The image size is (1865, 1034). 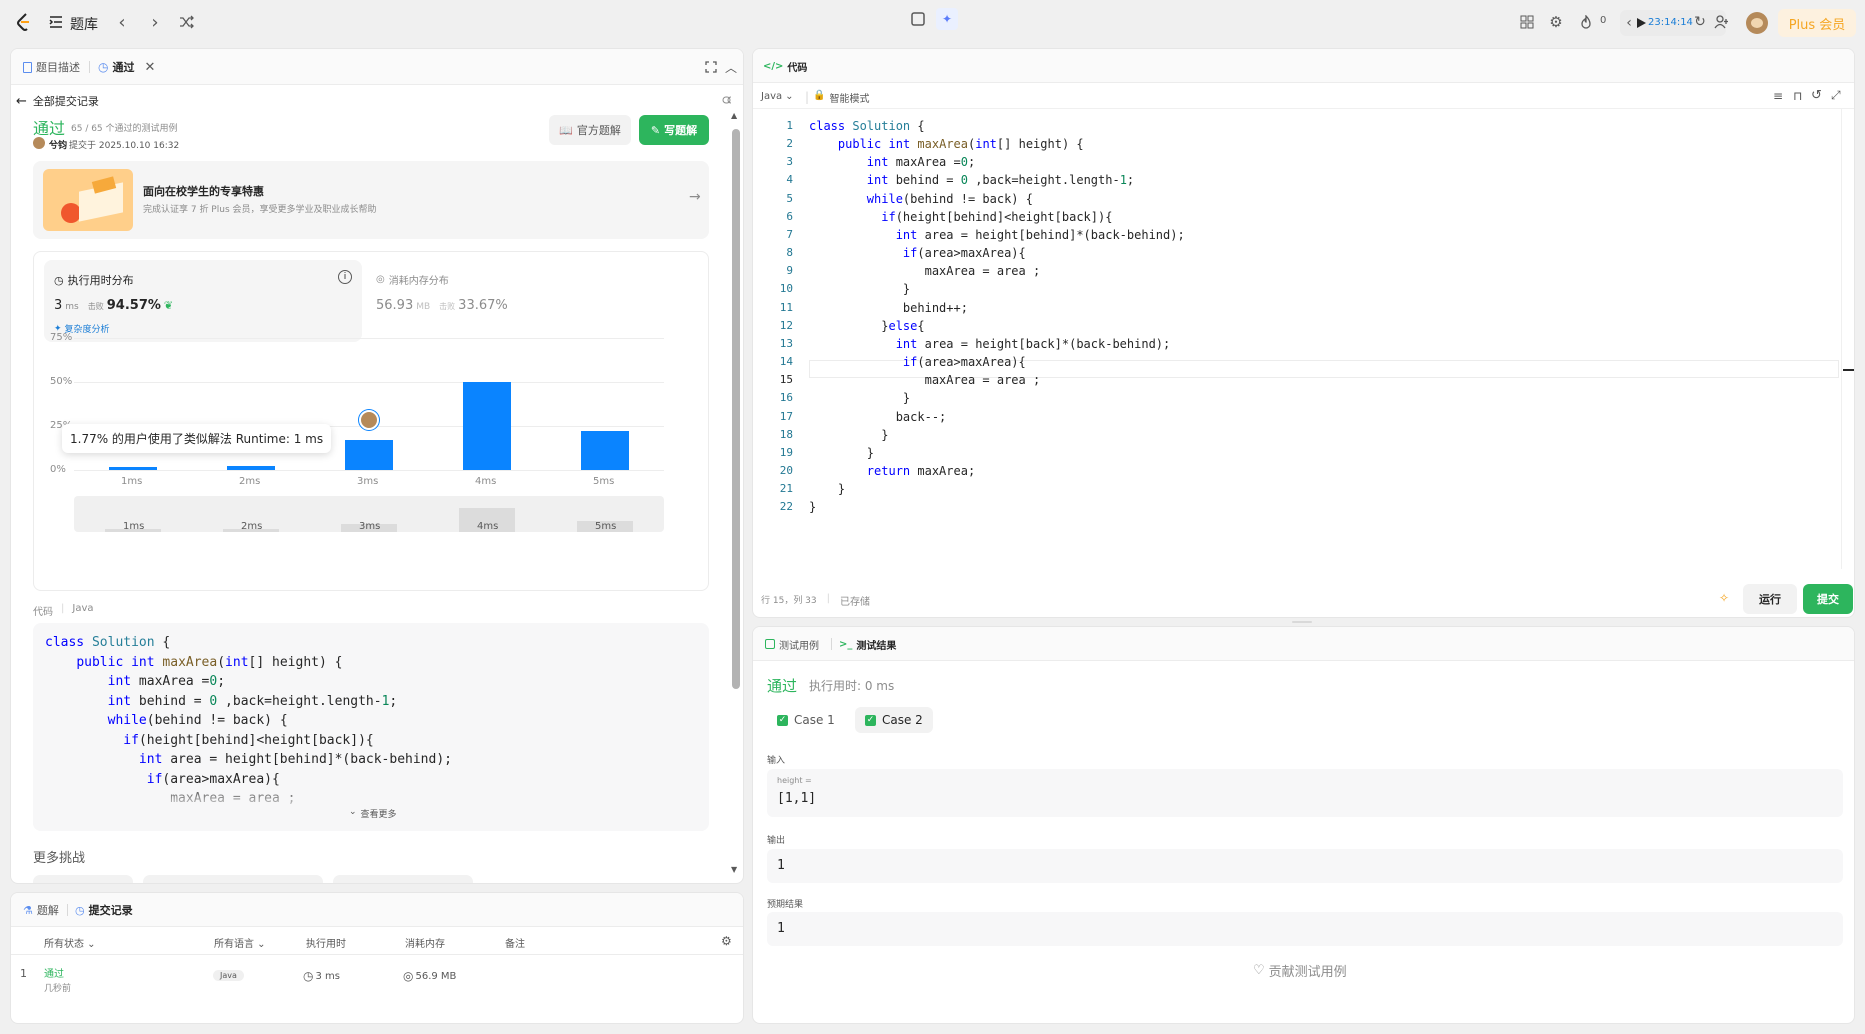 I want to click on share-link-icon, so click(x=726, y=100).